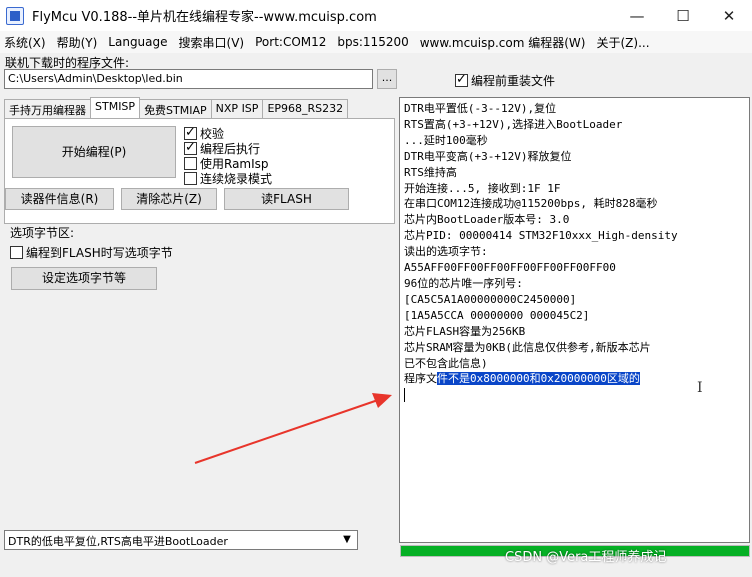 The height and width of the screenshot is (577, 752). I want to click on log-selected-text: 件不是0x8000000和0x20000000区域的, so click(538, 379).